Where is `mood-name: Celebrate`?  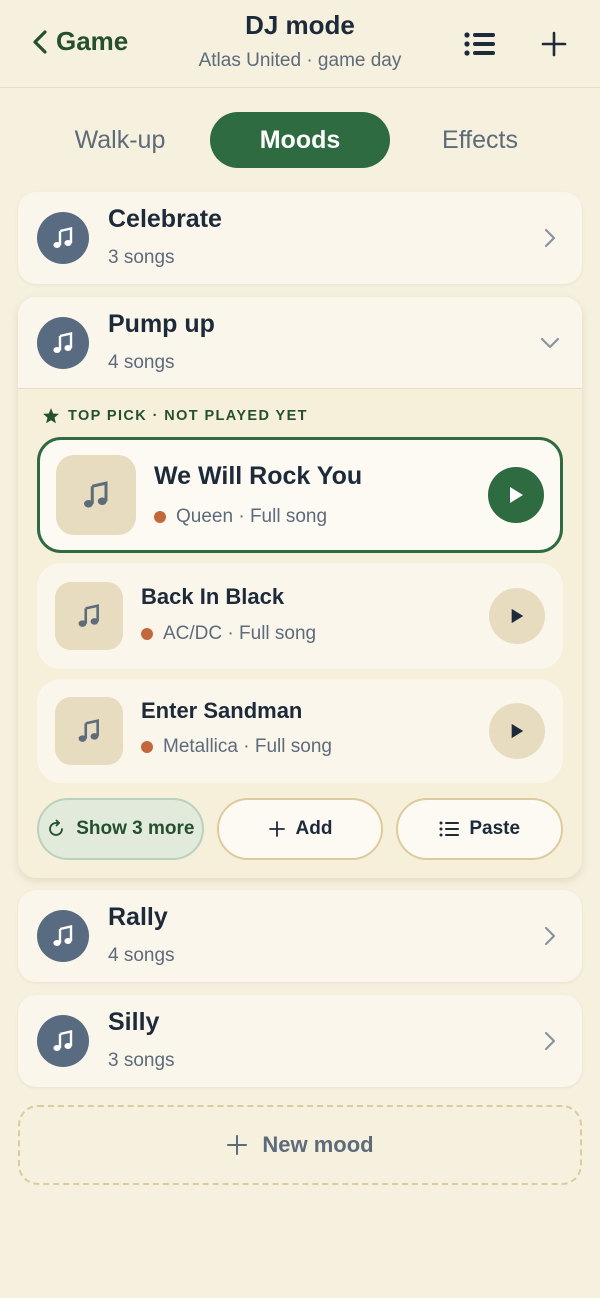 mood-name: Celebrate is located at coordinates (165, 219).